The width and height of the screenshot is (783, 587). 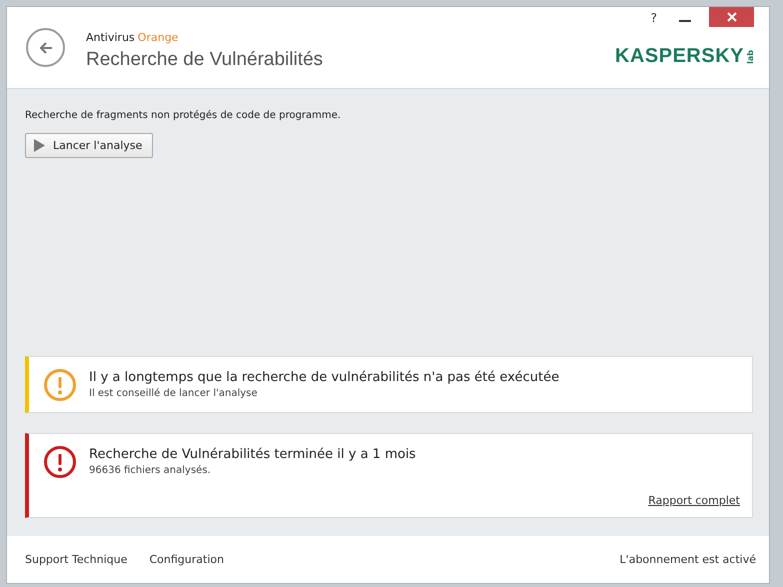 I want to click on page-title: Recherche de Vulnérabilités, so click(x=205, y=59).